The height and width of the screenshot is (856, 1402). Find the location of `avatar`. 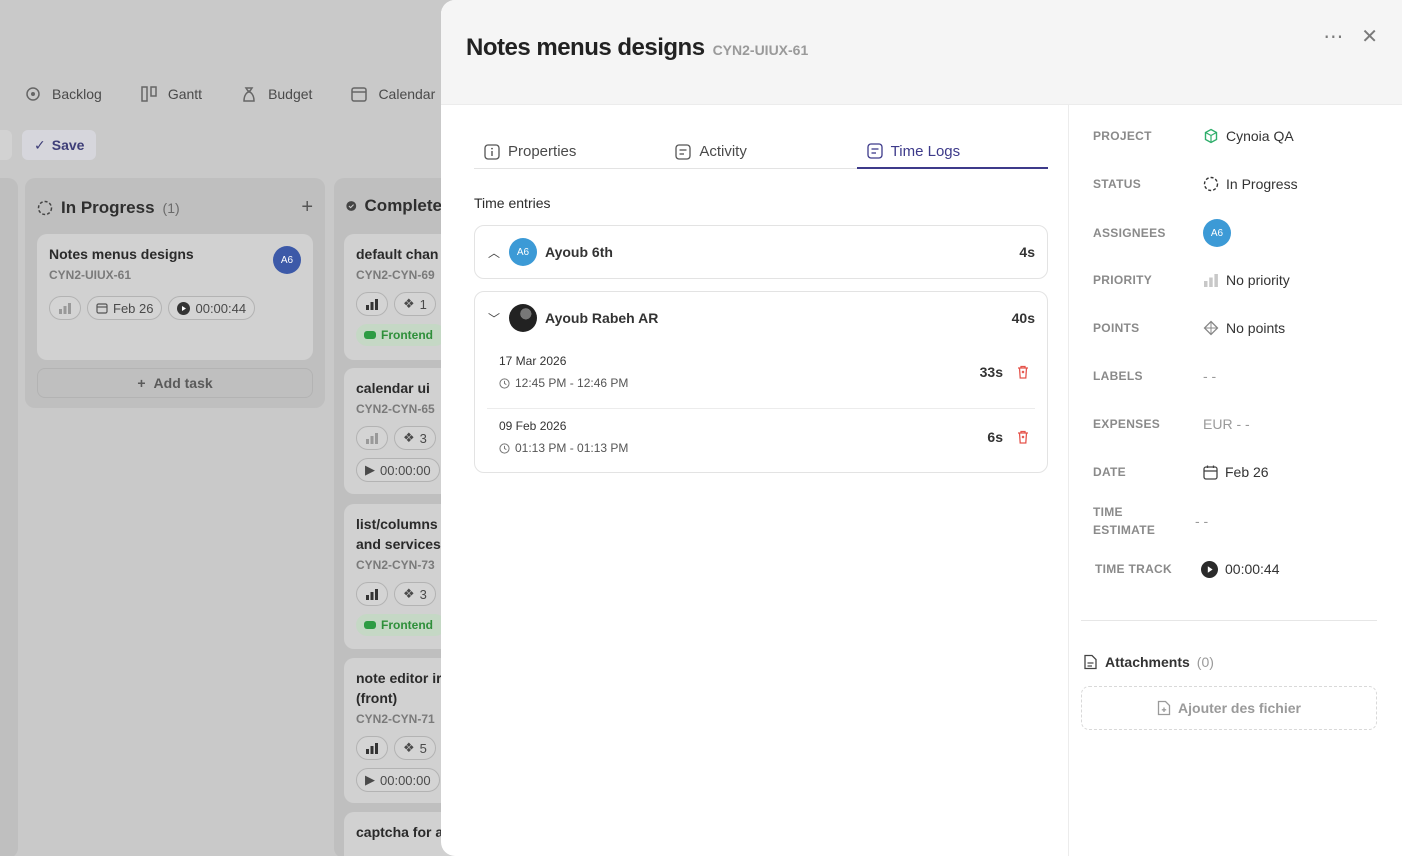

avatar is located at coordinates (523, 318).